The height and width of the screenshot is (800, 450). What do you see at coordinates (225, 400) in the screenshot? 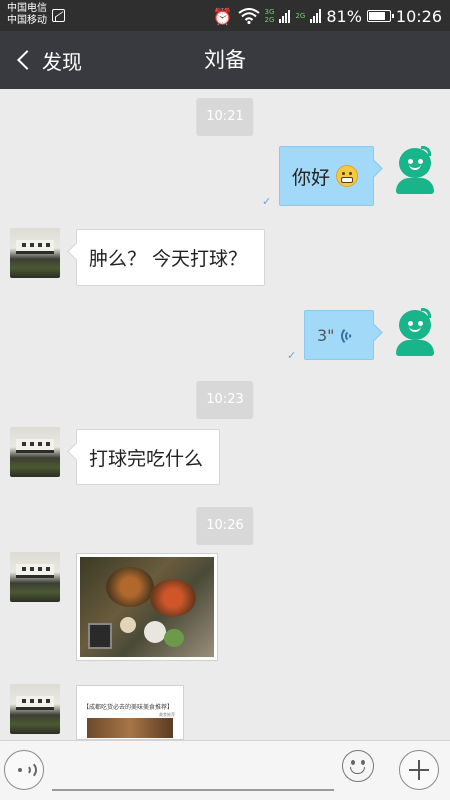
I see `timestamp: 10:23` at bounding box center [225, 400].